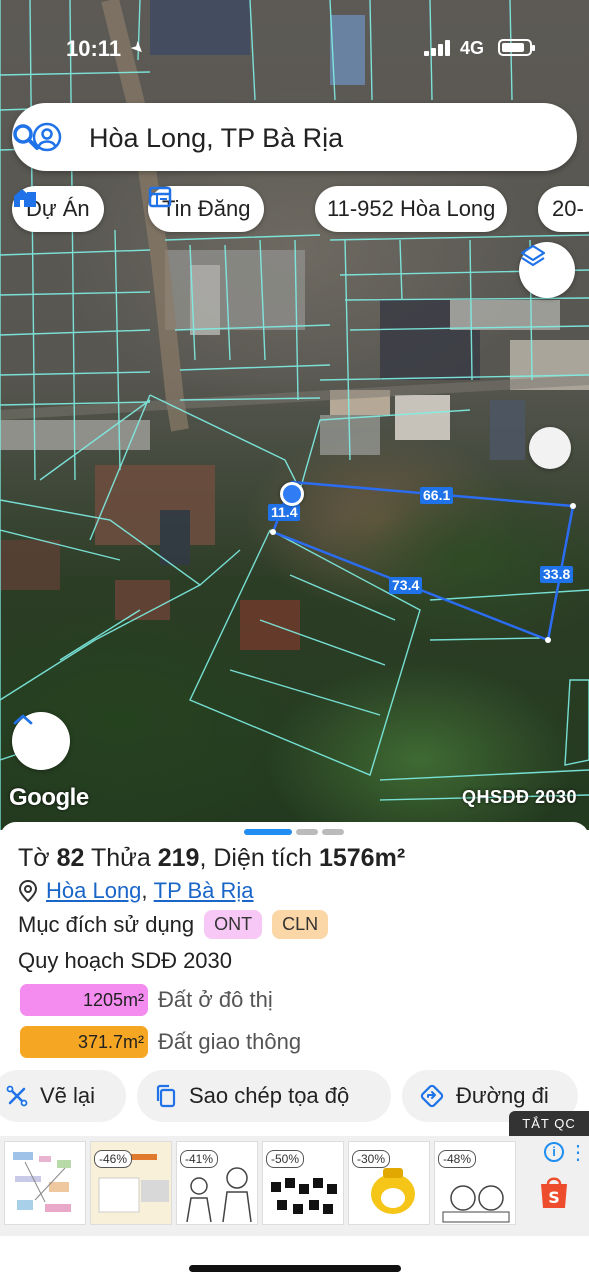 The width and height of the screenshot is (589, 1280). Describe the element at coordinates (215, 999) in the screenshot. I see `plan-label: Đất ở đô thị` at that location.